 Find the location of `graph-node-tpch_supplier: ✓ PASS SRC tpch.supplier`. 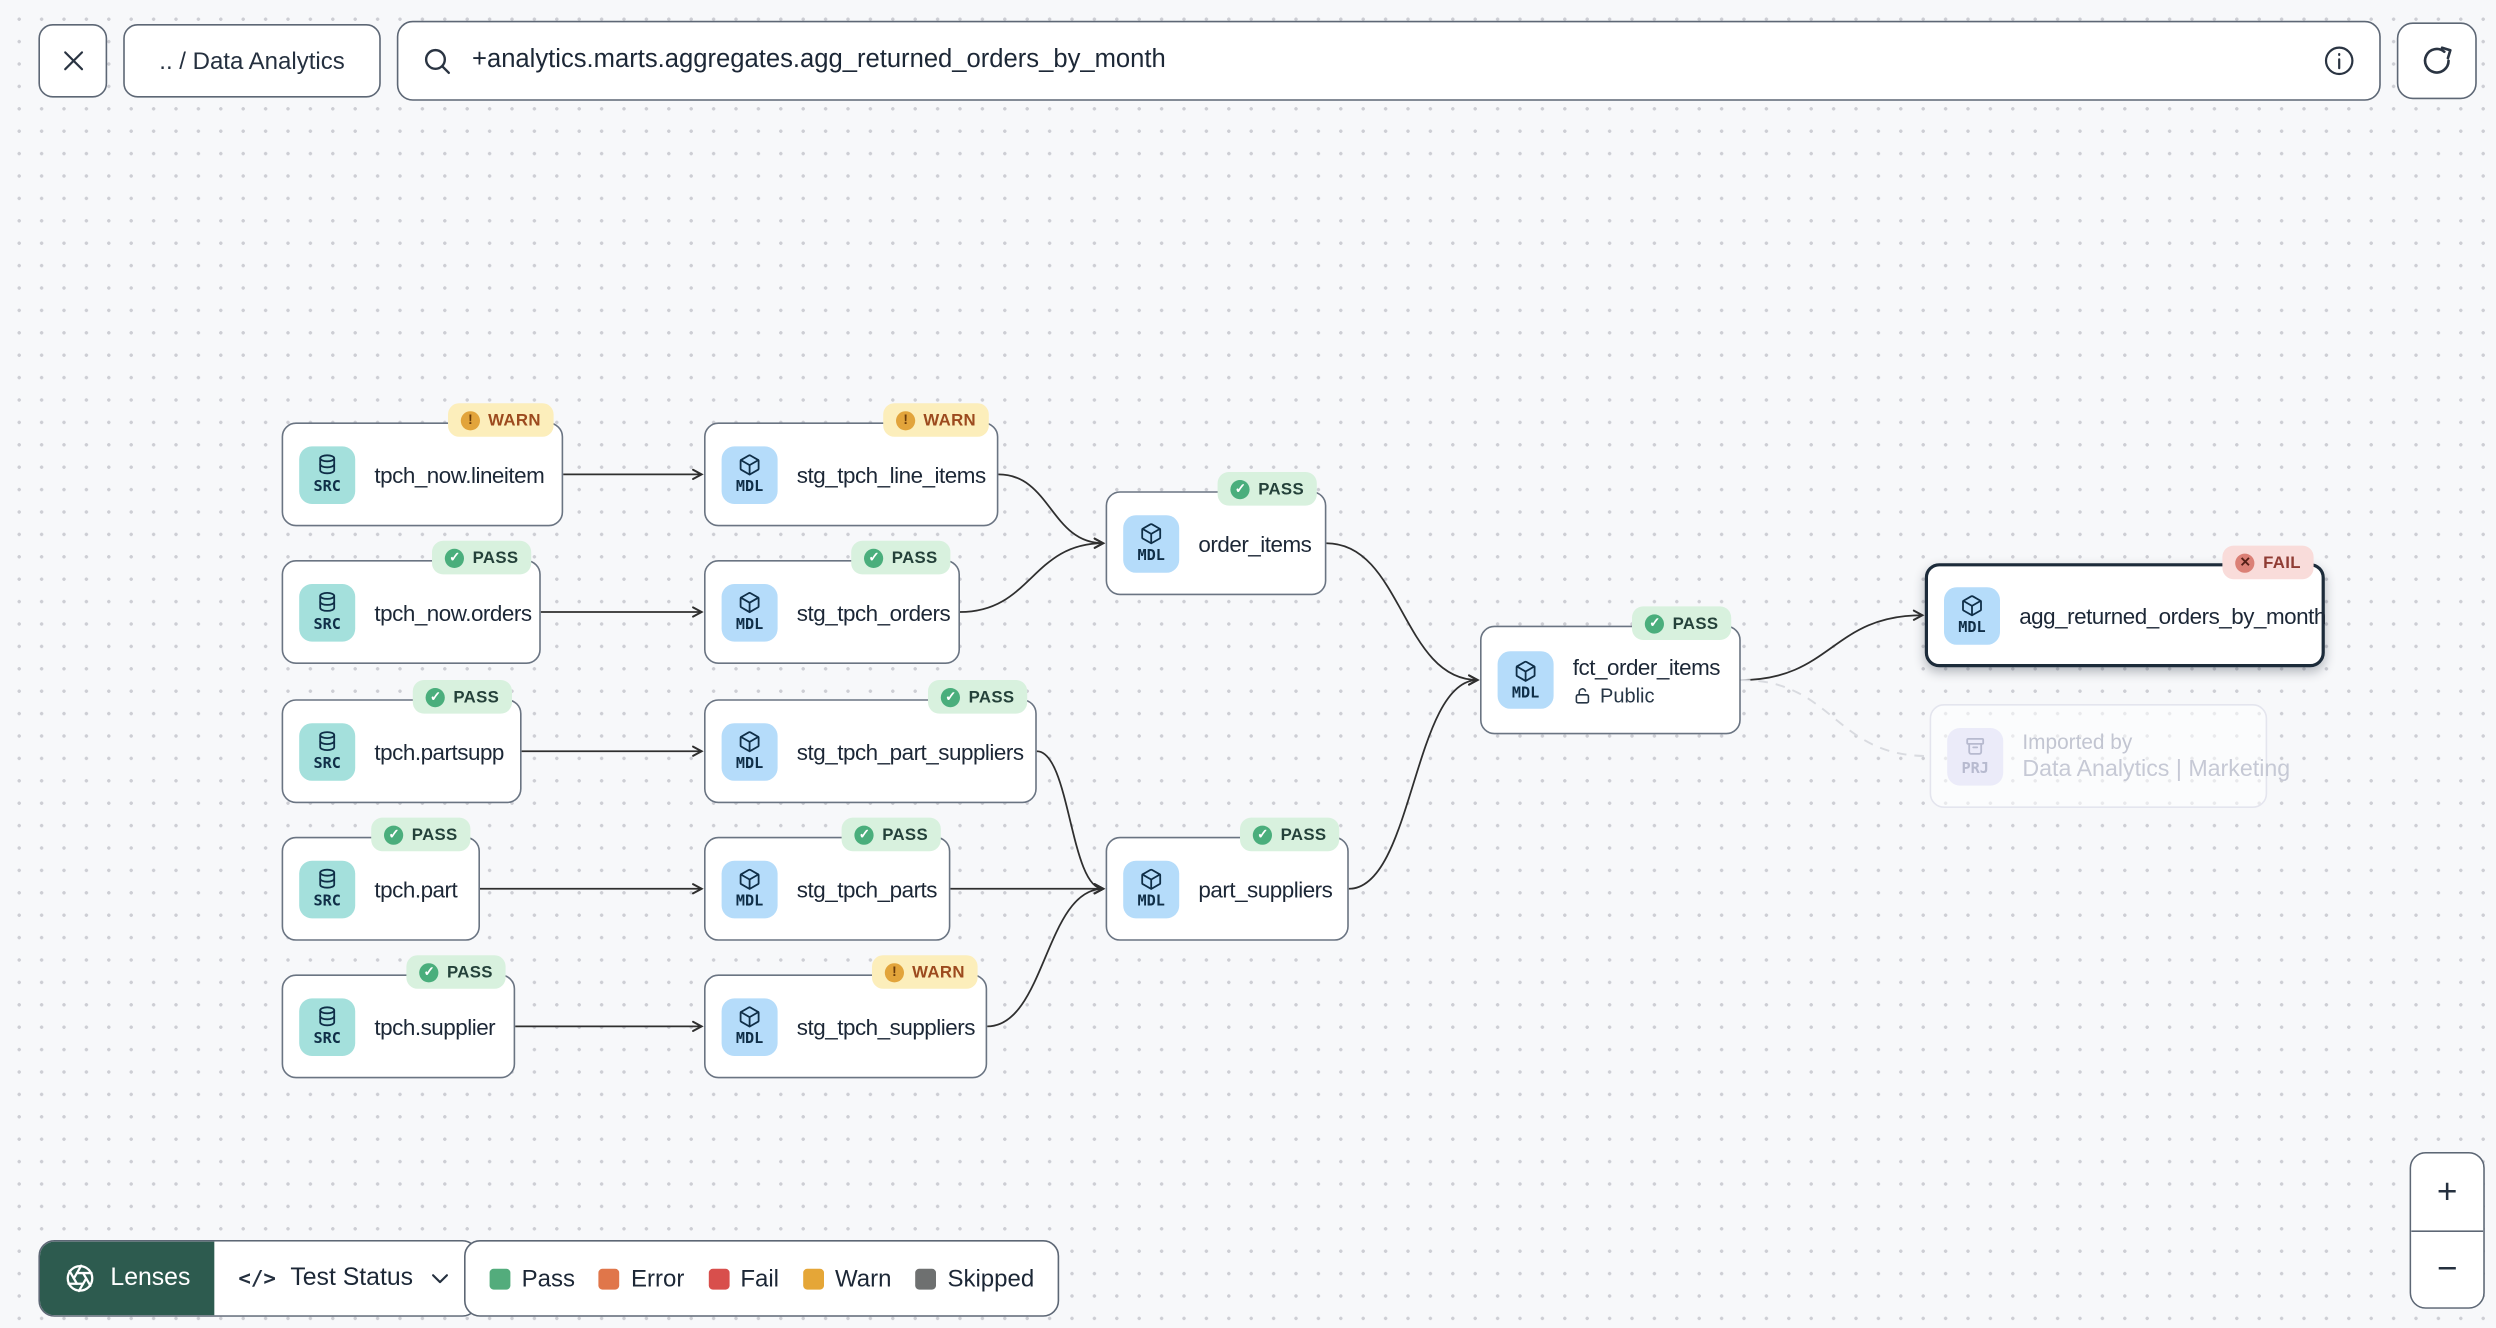

graph-node-tpch_supplier: ✓ PASS SRC tpch.supplier is located at coordinates (398, 1017).